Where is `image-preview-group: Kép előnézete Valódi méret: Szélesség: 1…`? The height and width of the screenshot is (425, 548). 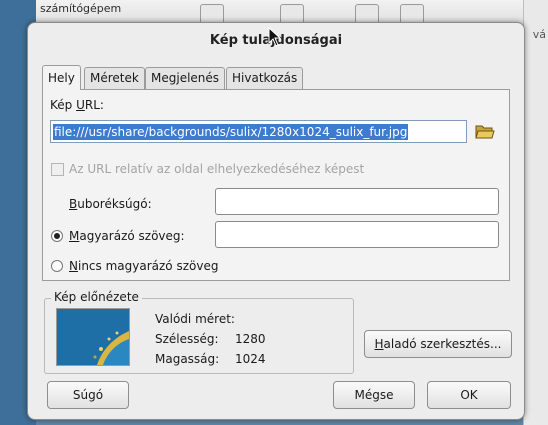 image-preview-group: Kép előnézete Valódi méret: Szélesség: 1… is located at coordinates (199, 332).